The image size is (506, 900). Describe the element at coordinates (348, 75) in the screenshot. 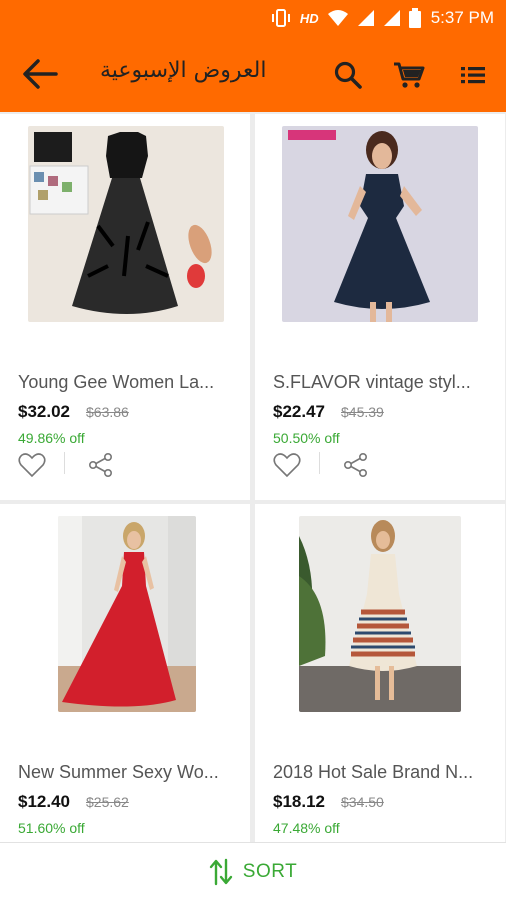

I see `search-icon` at that location.